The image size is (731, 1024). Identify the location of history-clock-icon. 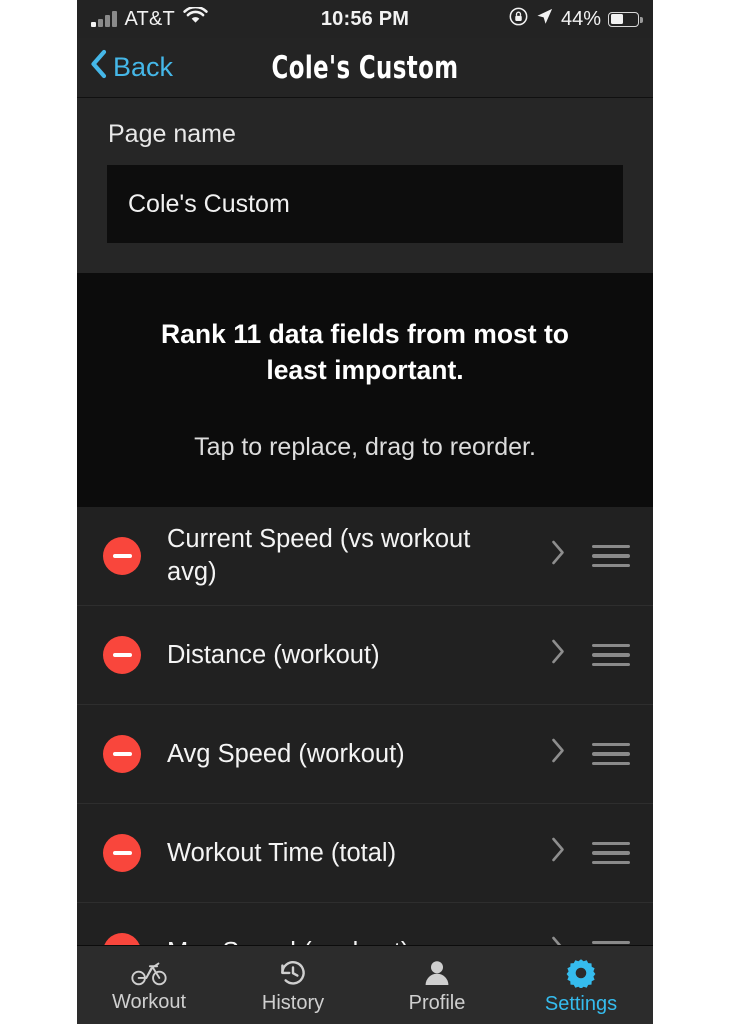
(293, 973).